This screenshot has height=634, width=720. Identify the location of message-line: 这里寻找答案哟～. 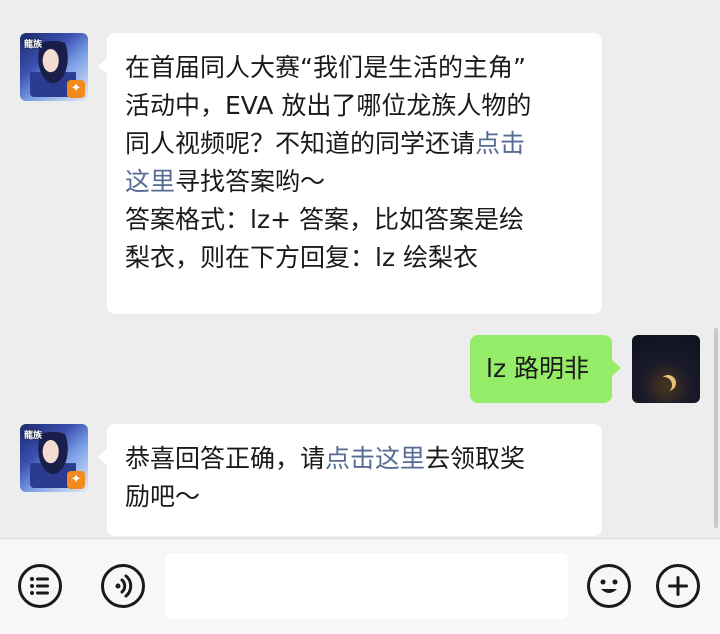
(354, 182).